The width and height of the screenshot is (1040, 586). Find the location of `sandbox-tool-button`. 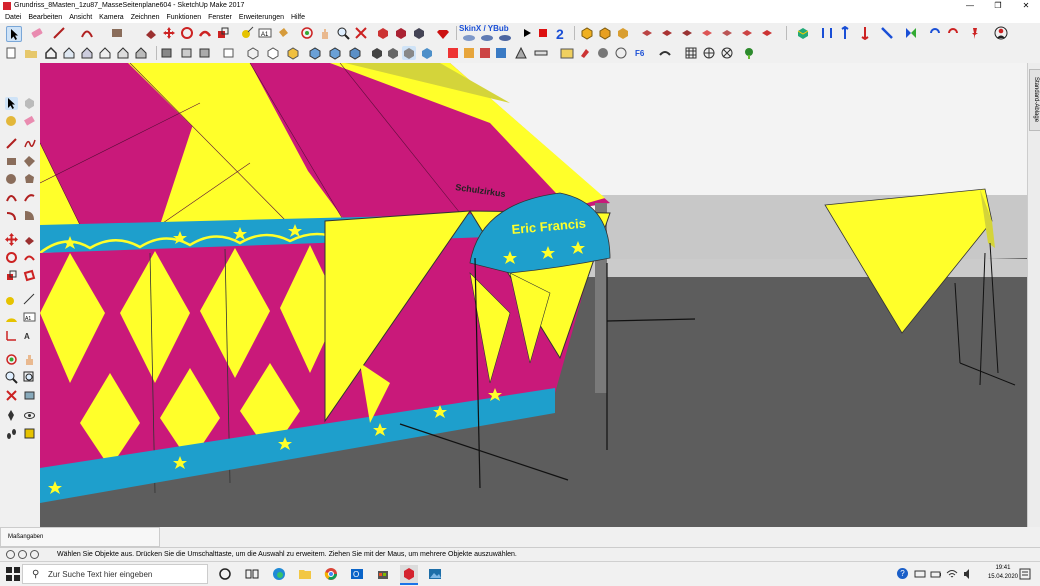

sandbox-tool-button is located at coordinates (665, 53).